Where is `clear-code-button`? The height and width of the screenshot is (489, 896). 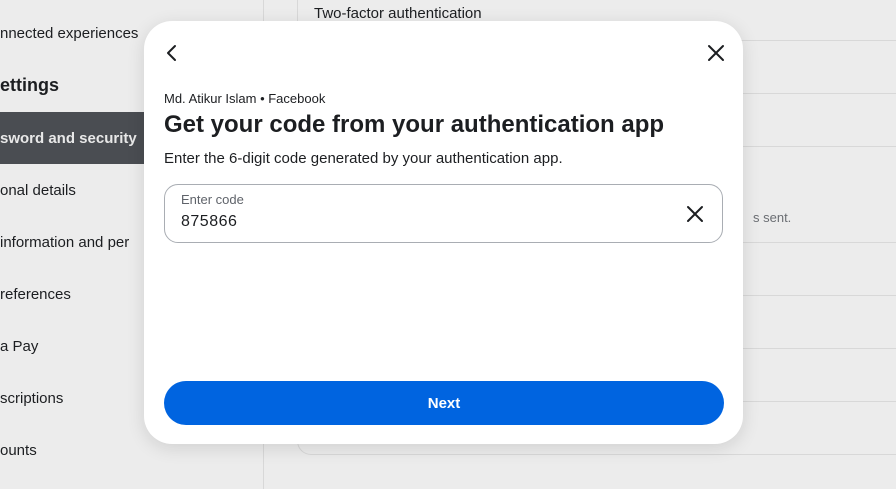
clear-code-button is located at coordinates (695, 214).